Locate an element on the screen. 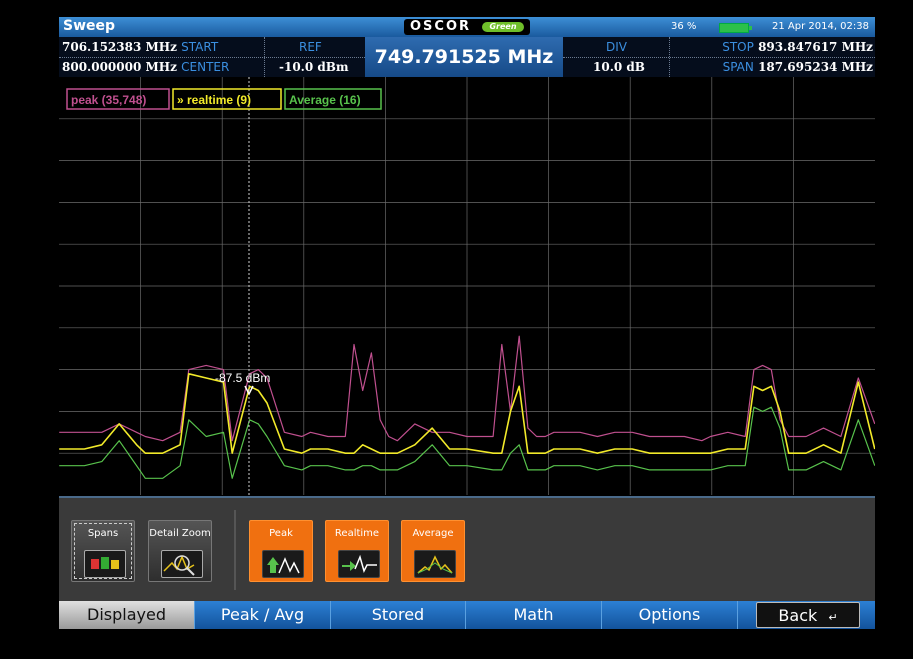  zoom-icon is located at coordinates (182, 564).